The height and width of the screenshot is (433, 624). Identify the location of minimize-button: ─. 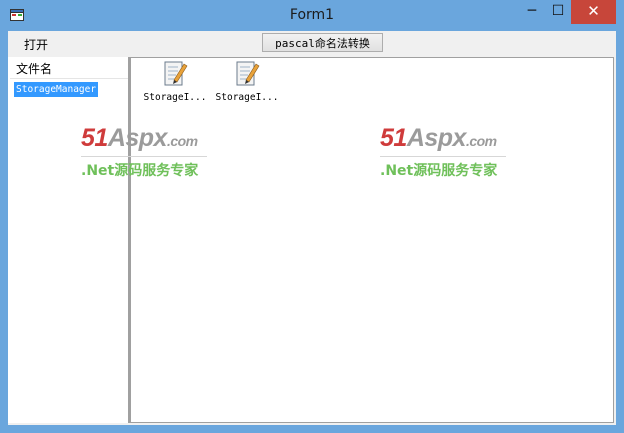
(532, 12).